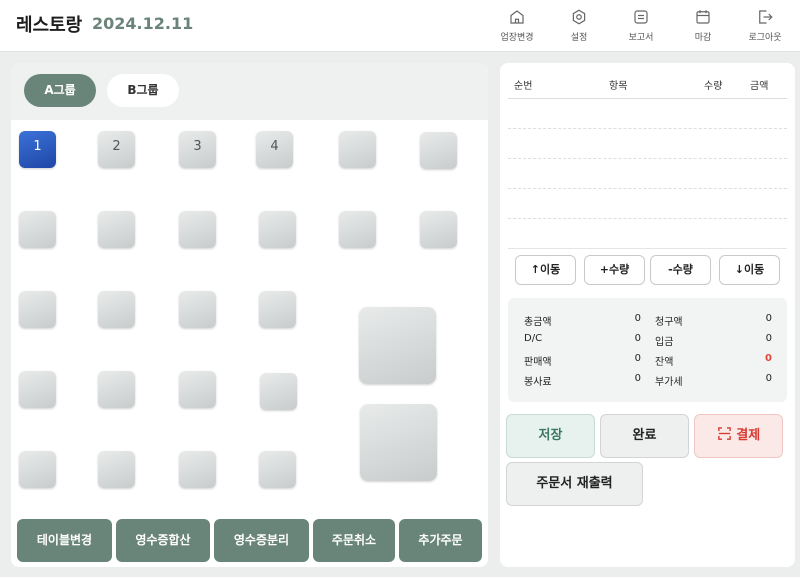 Image resolution: width=800 pixels, height=577 pixels. What do you see at coordinates (60, 90) in the screenshot?
I see `tab-group-a: A그룹` at bounding box center [60, 90].